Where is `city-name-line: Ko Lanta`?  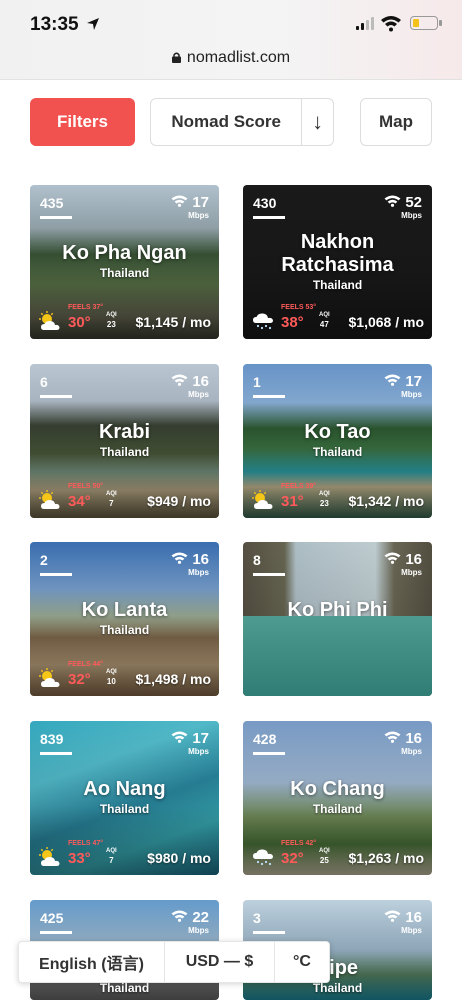 city-name-line: Ko Lanta is located at coordinates (124, 610).